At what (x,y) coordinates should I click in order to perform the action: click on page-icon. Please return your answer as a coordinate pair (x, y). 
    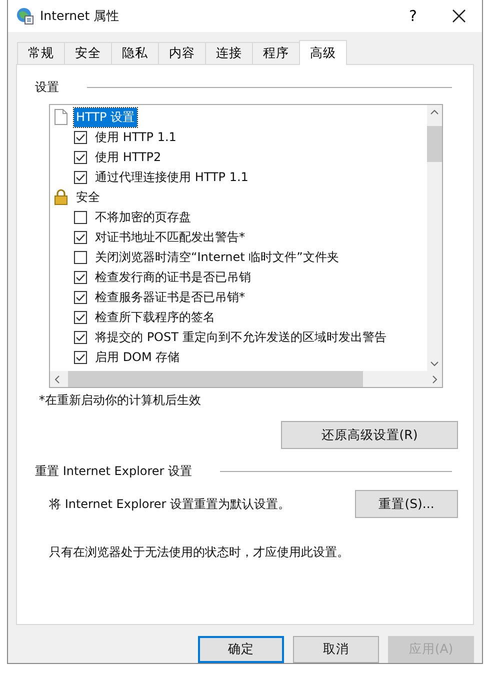
    Looking at the image, I should click on (61, 117).